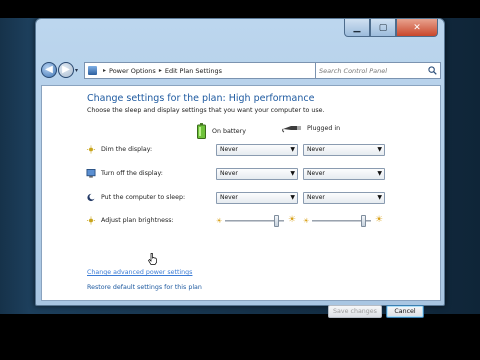 The image size is (480, 360). I want to click on close-button: ✕, so click(417, 28).